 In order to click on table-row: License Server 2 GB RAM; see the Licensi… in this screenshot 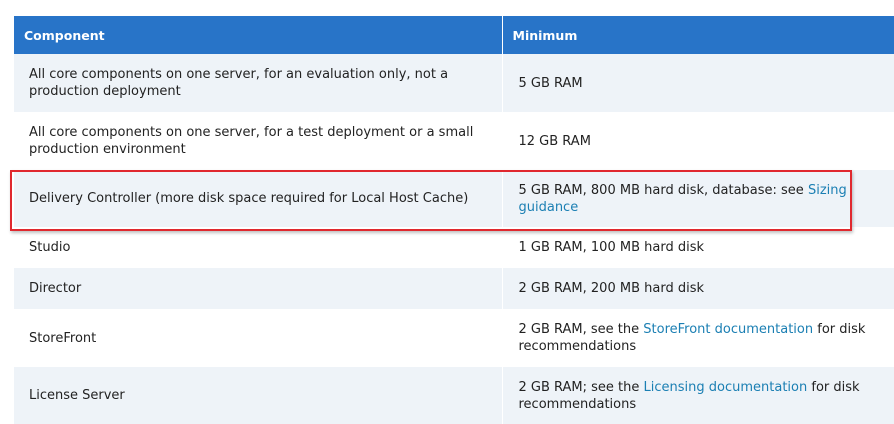, I will do `click(454, 395)`.